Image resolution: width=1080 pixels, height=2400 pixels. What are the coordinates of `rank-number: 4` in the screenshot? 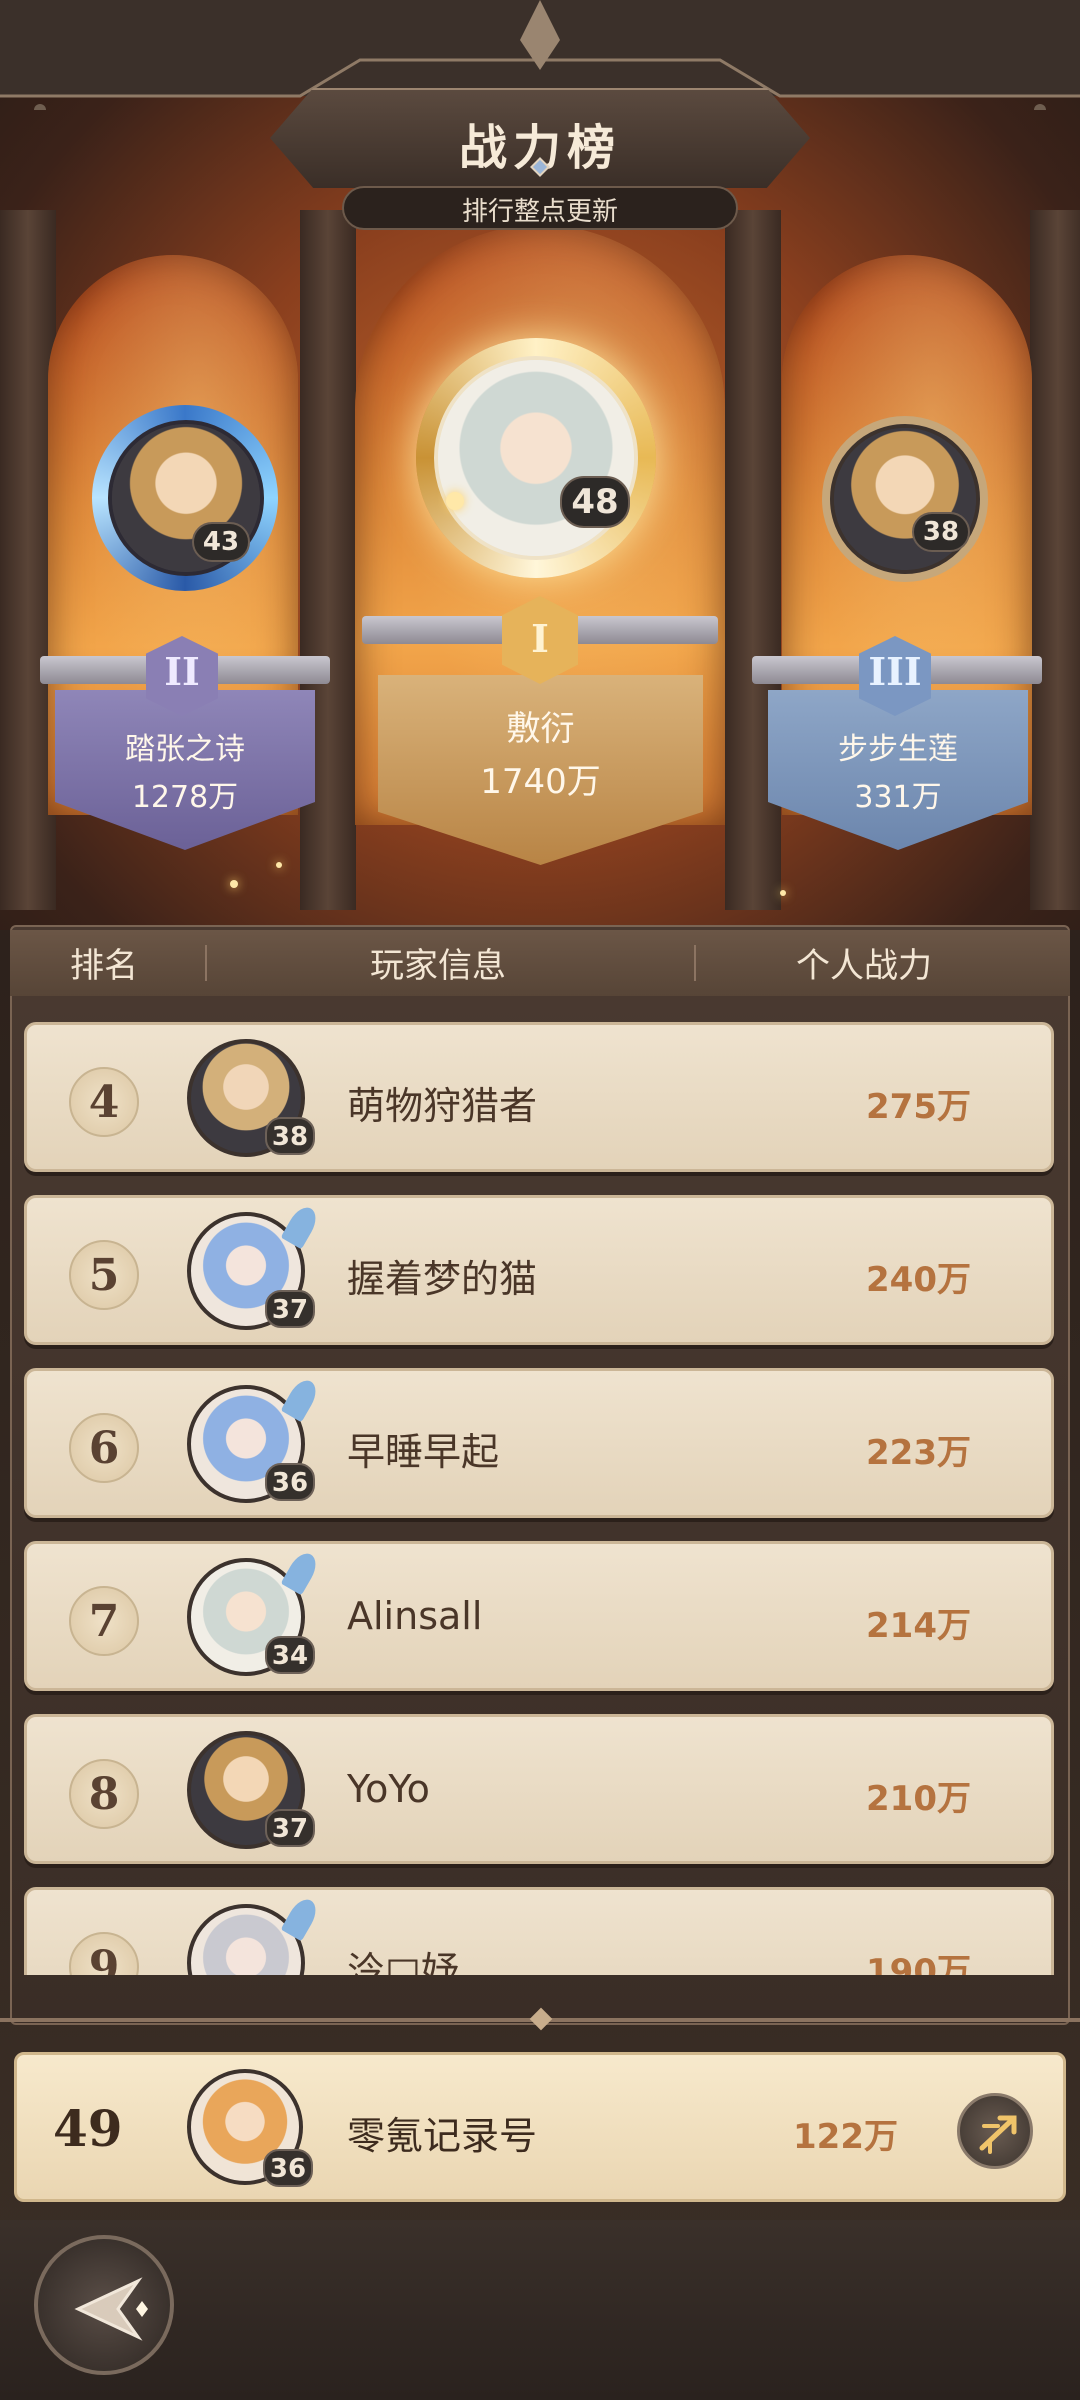 It's located at (104, 1102).